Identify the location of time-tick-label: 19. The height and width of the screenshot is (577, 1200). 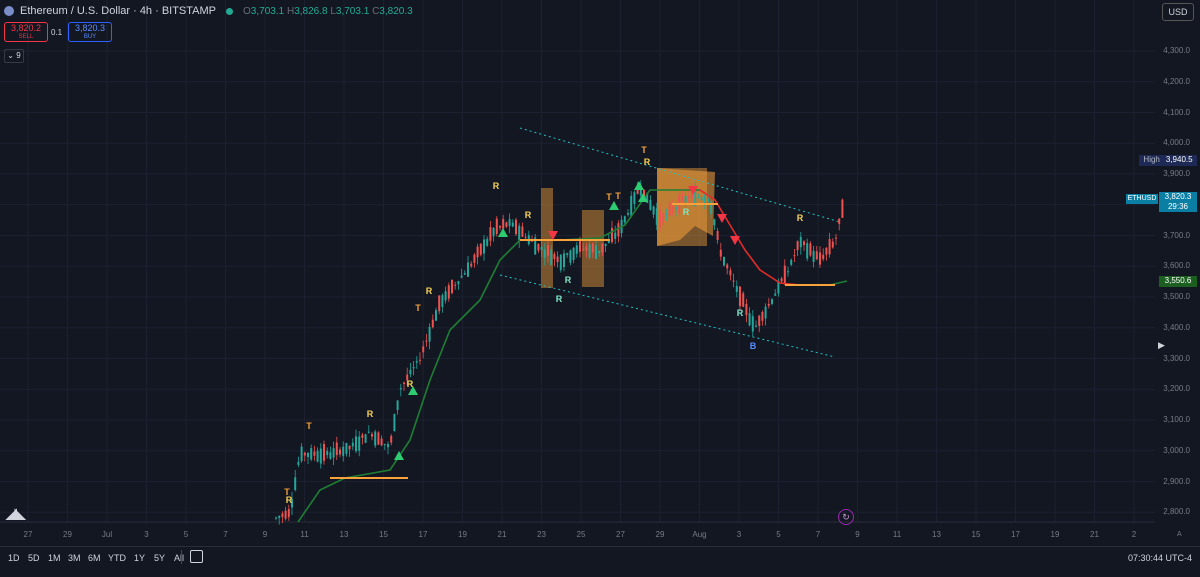
(462, 534).